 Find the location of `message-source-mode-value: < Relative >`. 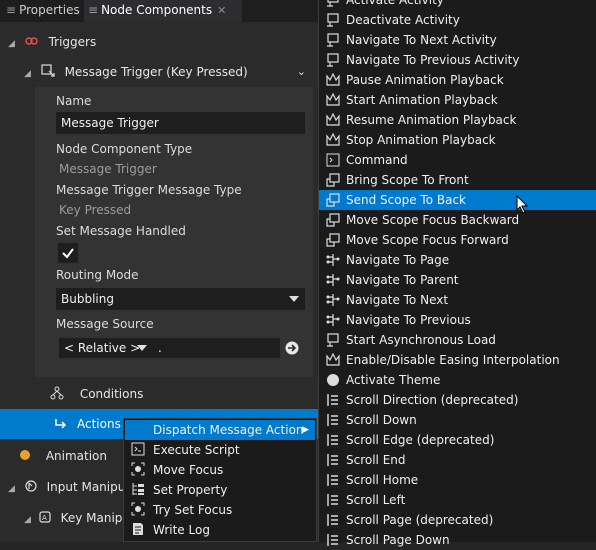

message-source-mode-value: < Relative > is located at coordinates (102, 348).